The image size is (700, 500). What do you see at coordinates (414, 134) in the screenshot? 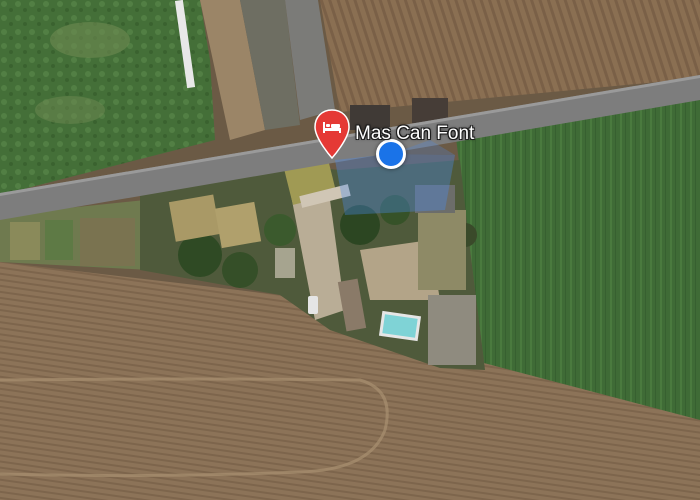
I see `place-name-label: Mas Can Font` at bounding box center [414, 134].